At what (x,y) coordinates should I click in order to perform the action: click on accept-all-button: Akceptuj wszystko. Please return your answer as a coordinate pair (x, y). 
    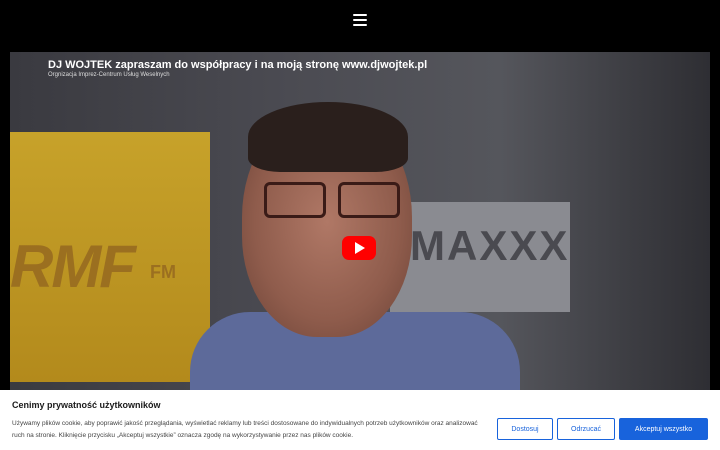
    Looking at the image, I should click on (663, 429).